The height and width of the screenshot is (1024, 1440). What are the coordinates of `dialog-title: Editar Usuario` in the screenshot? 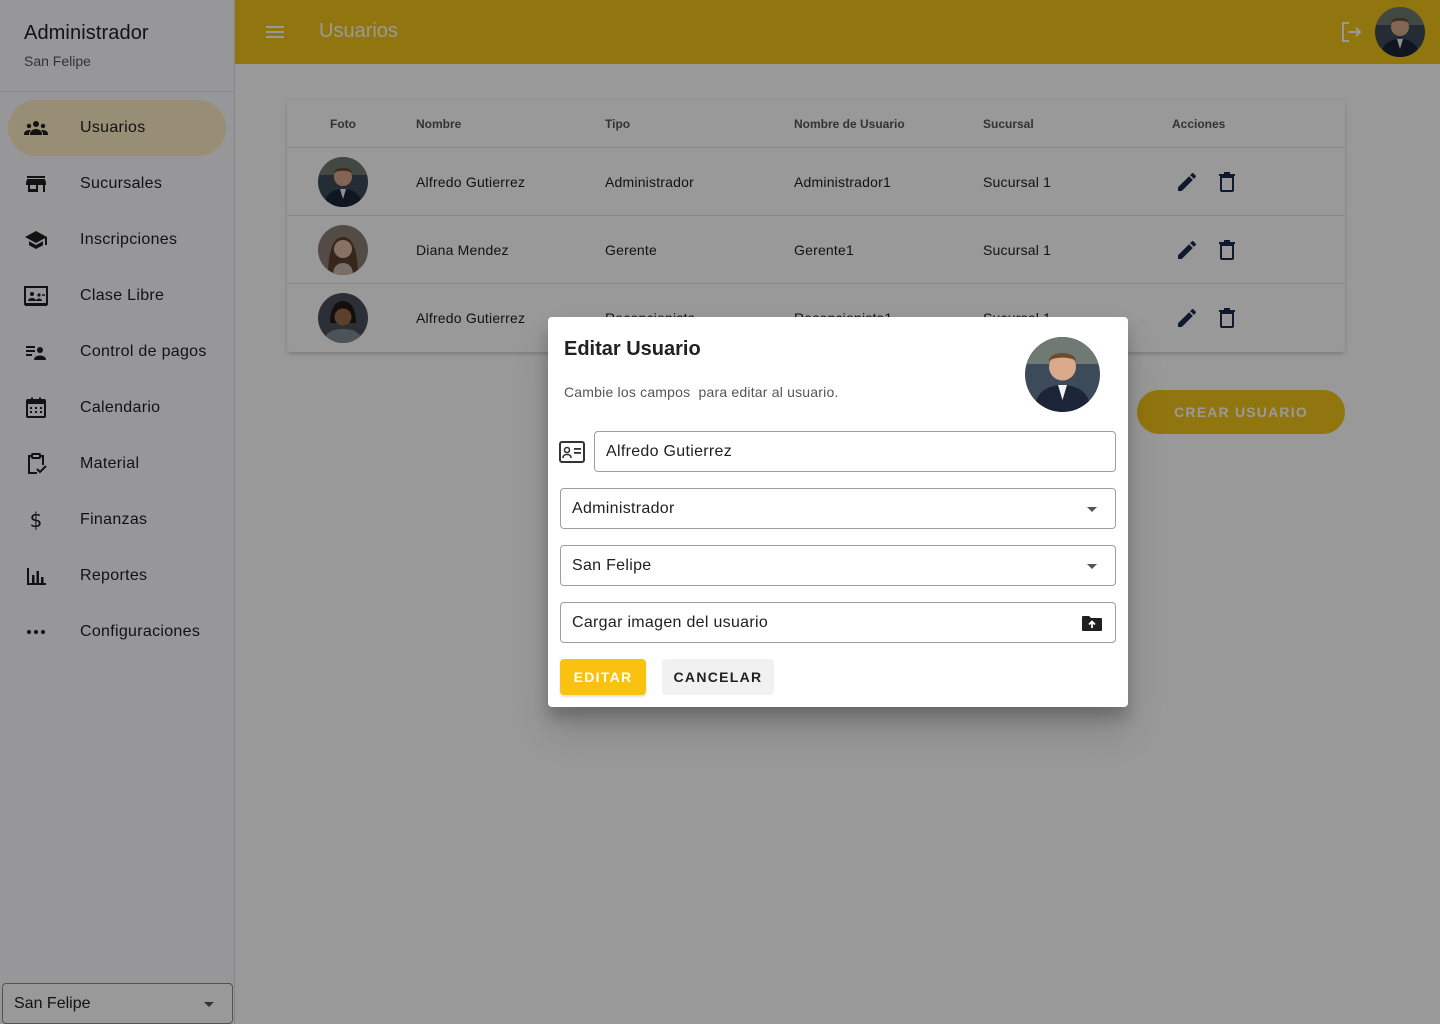 It's located at (632, 349).